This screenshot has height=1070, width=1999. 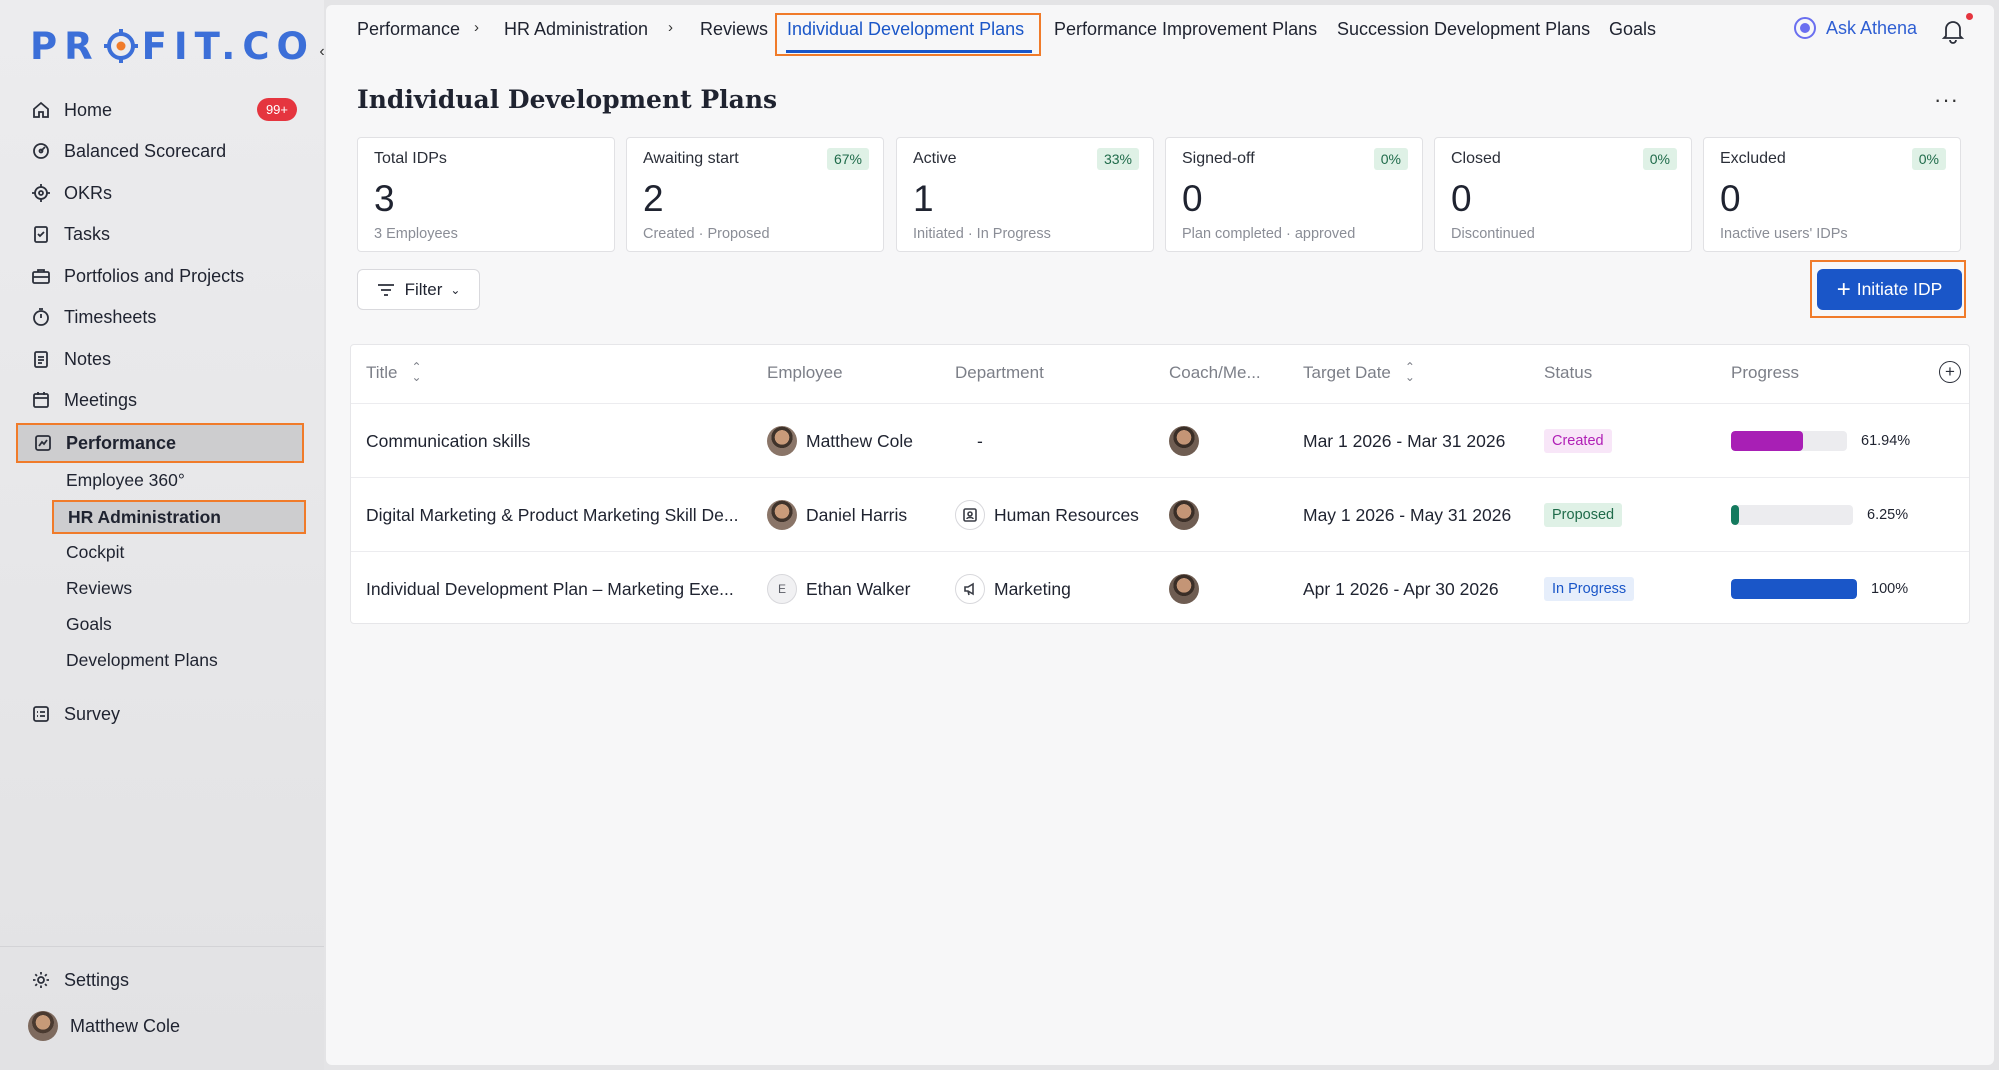 I want to click on row-target-date: Mar 1 2026 - Mar 31 2026, so click(x=1404, y=440).